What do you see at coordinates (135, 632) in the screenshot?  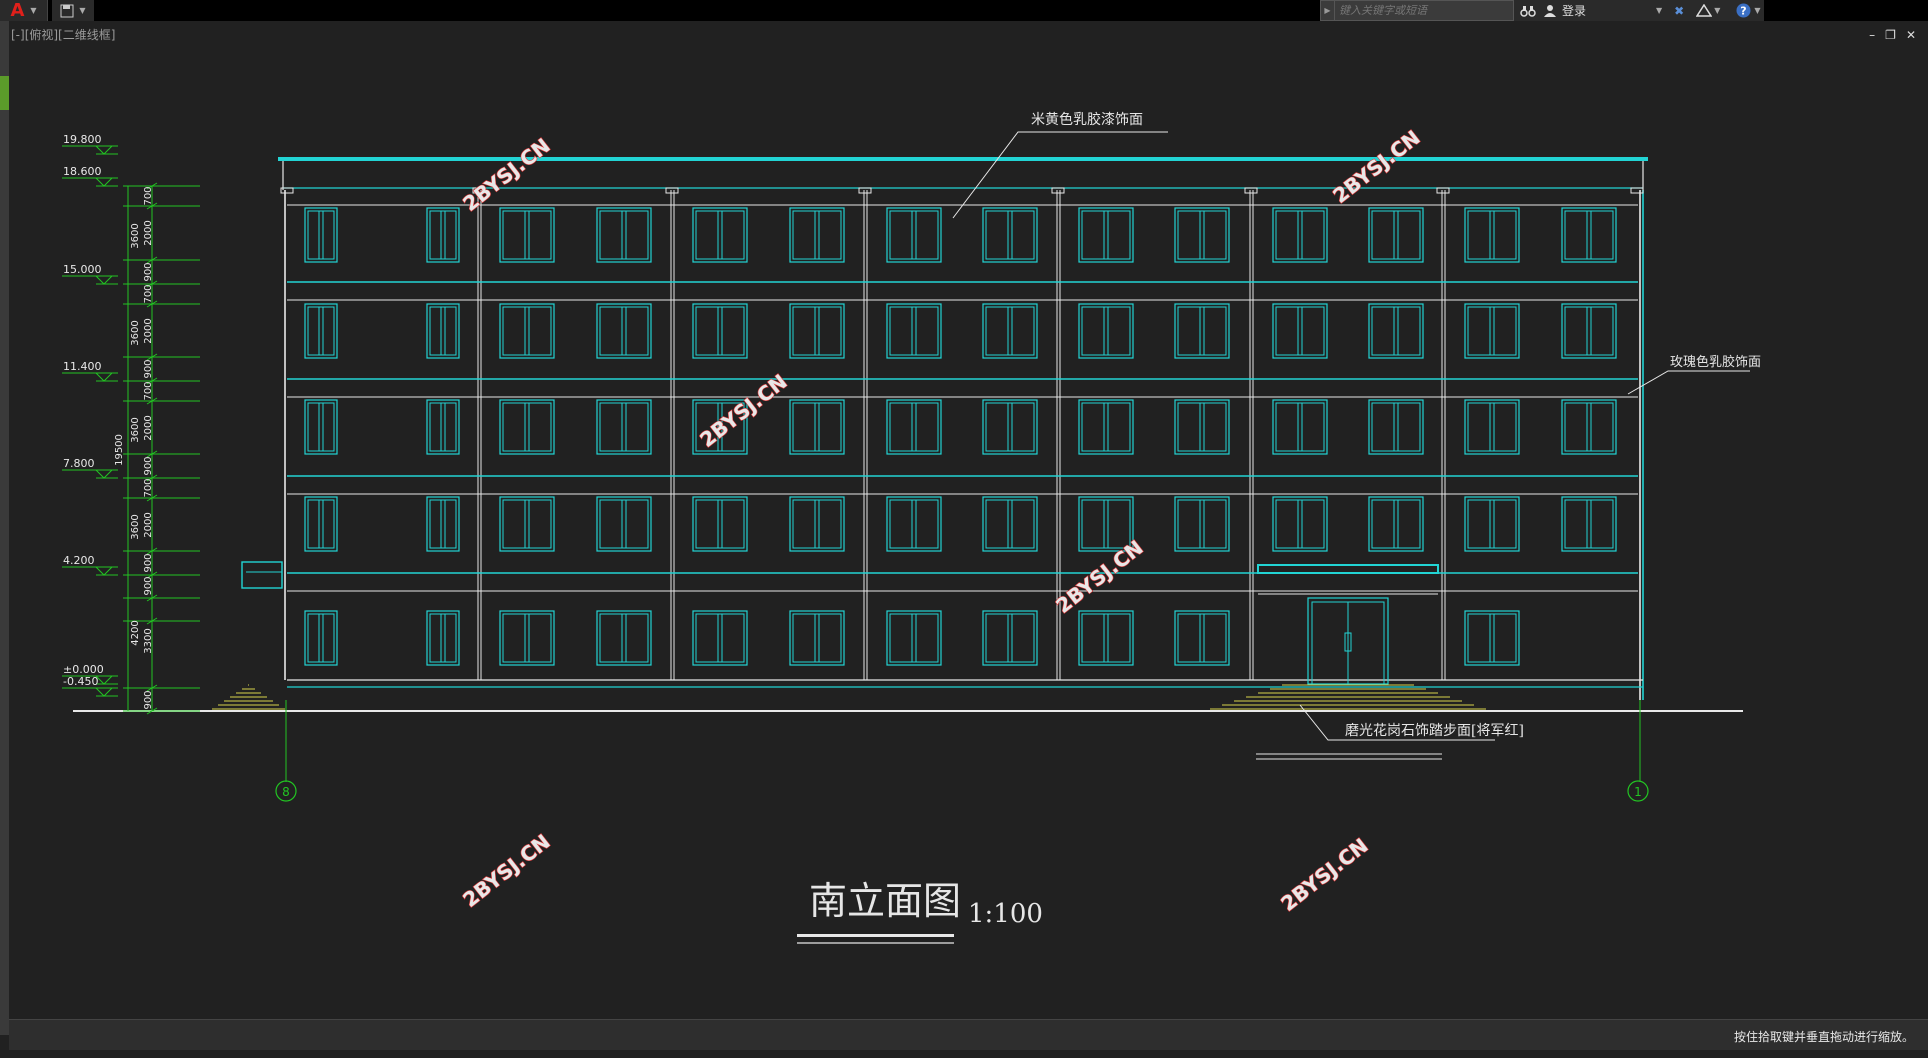 I see `dimension-value: 4200` at bounding box center [135, 632].